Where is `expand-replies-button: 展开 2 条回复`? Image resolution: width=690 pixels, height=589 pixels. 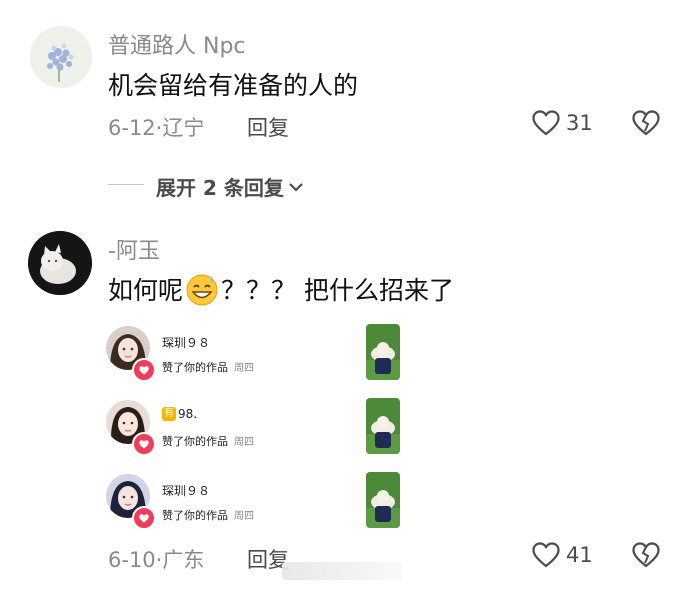
expand-replies-button: 展开 2 条回复 is located at coordinates (230, 186).